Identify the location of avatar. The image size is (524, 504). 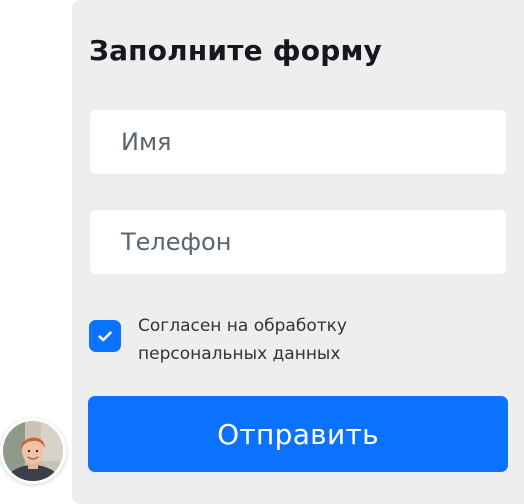
(33, 451).